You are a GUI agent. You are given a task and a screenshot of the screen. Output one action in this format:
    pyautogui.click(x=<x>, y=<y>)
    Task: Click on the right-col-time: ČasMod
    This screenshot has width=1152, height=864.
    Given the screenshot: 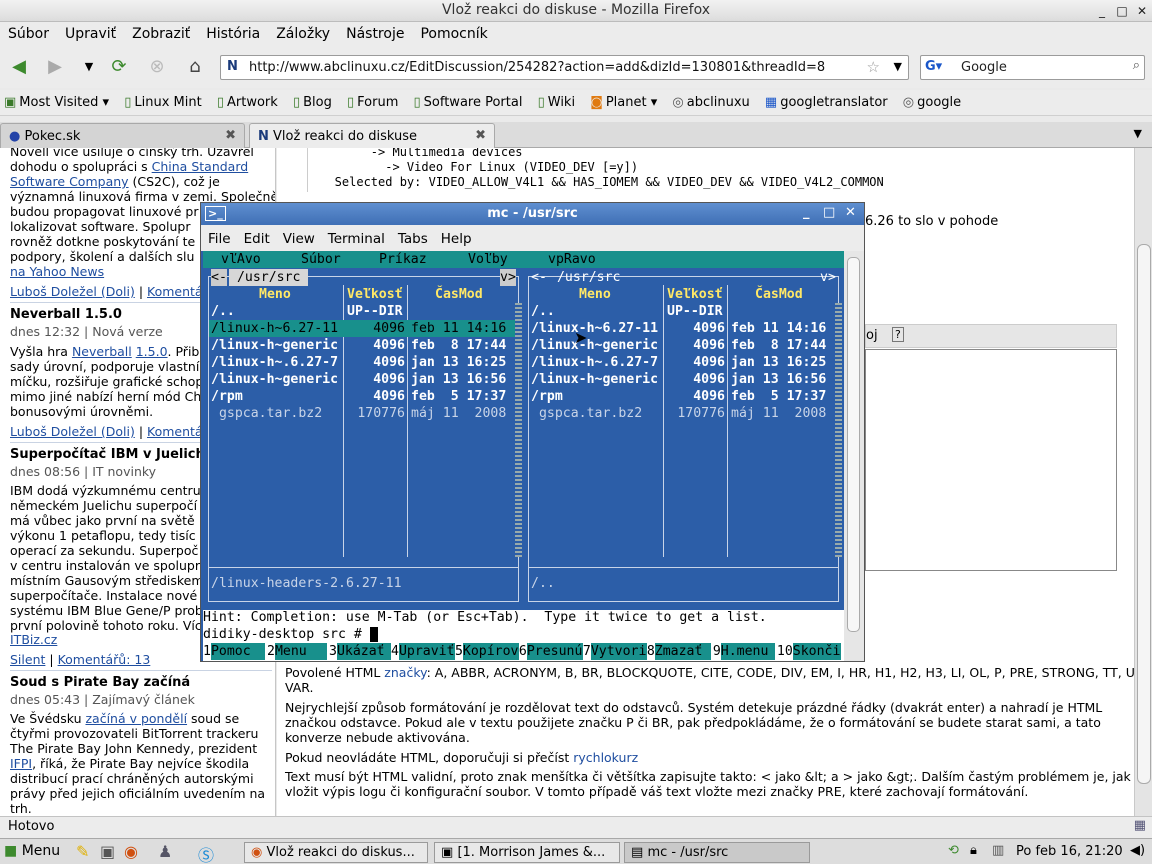 What is the action you would take?
    pyautogui.click(x=779, y=294)
    